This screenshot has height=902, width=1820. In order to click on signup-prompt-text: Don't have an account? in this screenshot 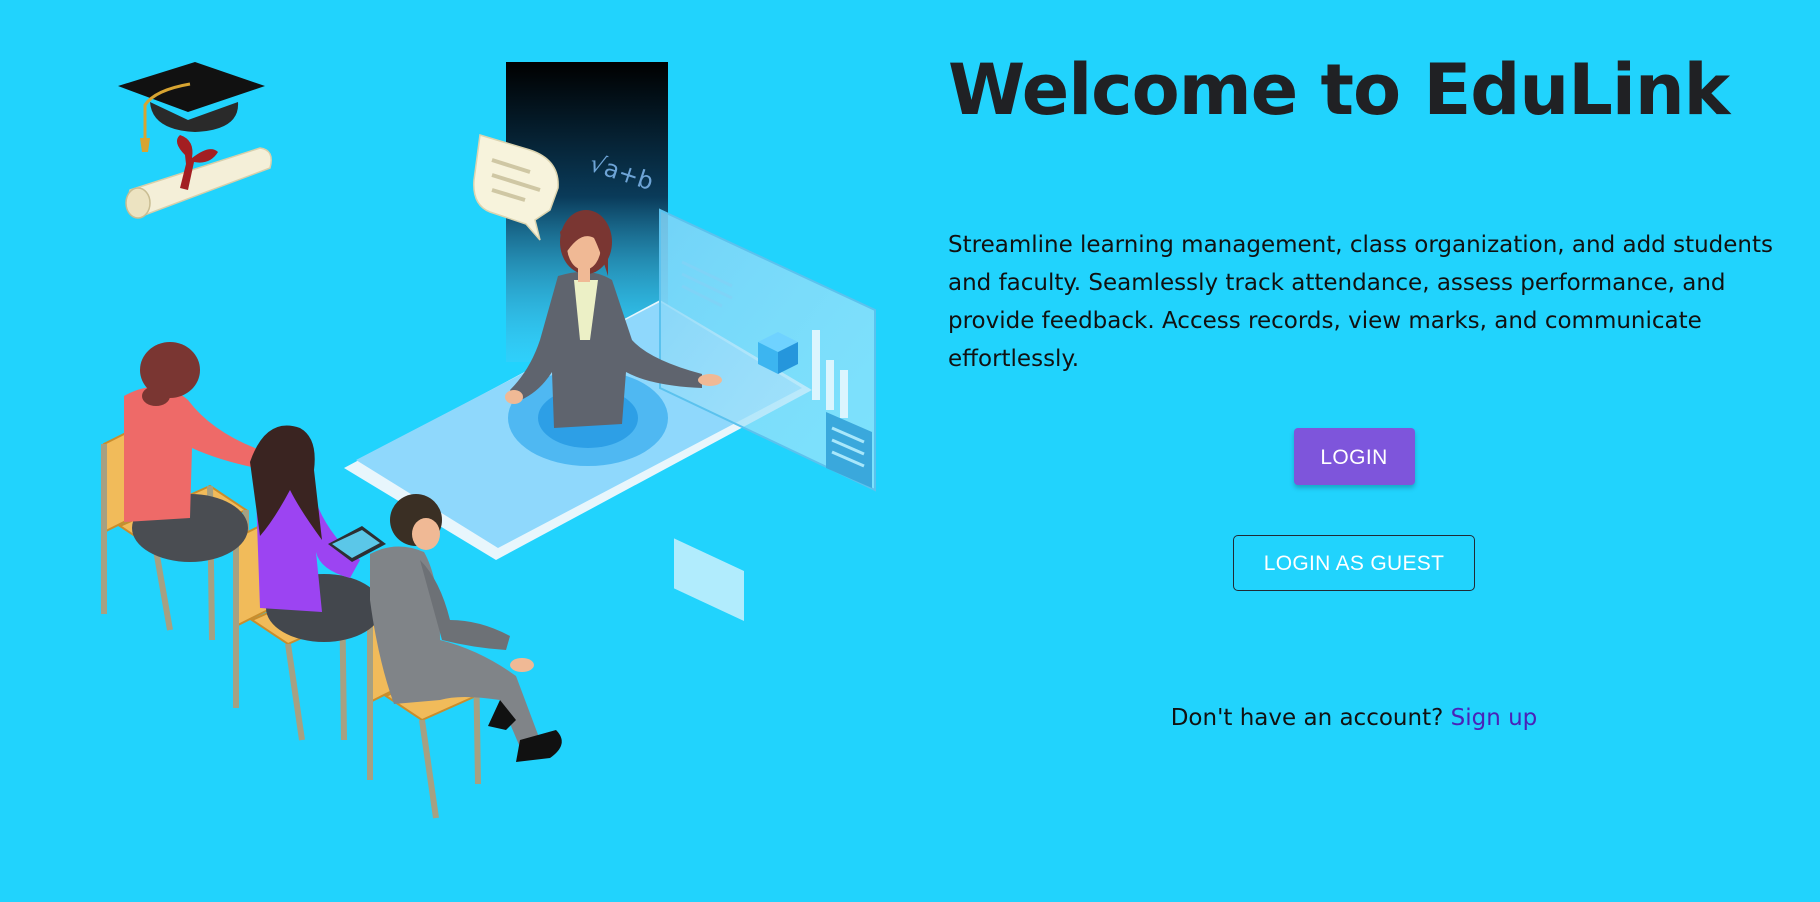, I will do `click(1310, 718)`.